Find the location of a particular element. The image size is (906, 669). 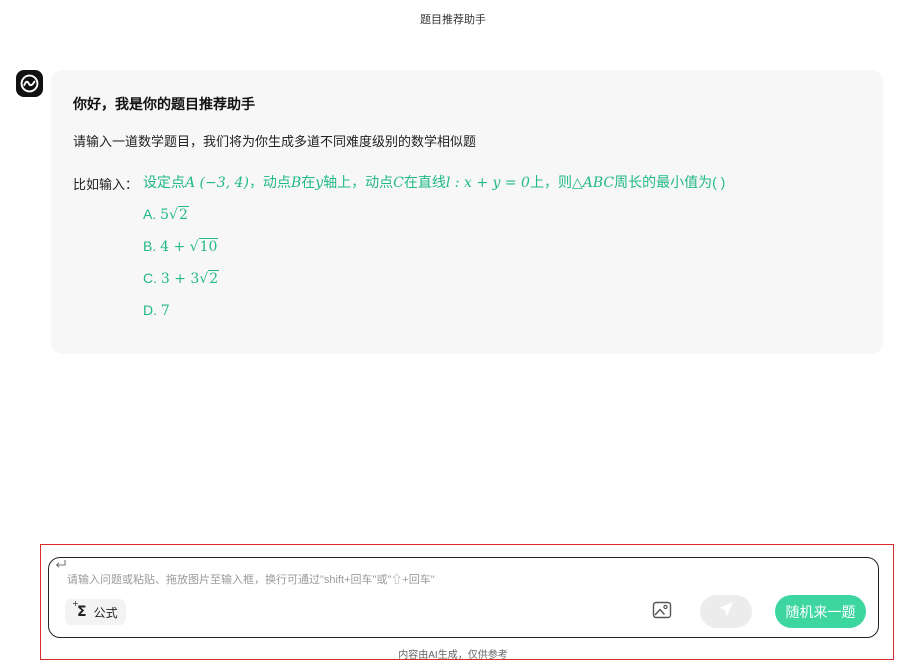

option-b: B. 4 + √10 is located at coordinates (181, 246).